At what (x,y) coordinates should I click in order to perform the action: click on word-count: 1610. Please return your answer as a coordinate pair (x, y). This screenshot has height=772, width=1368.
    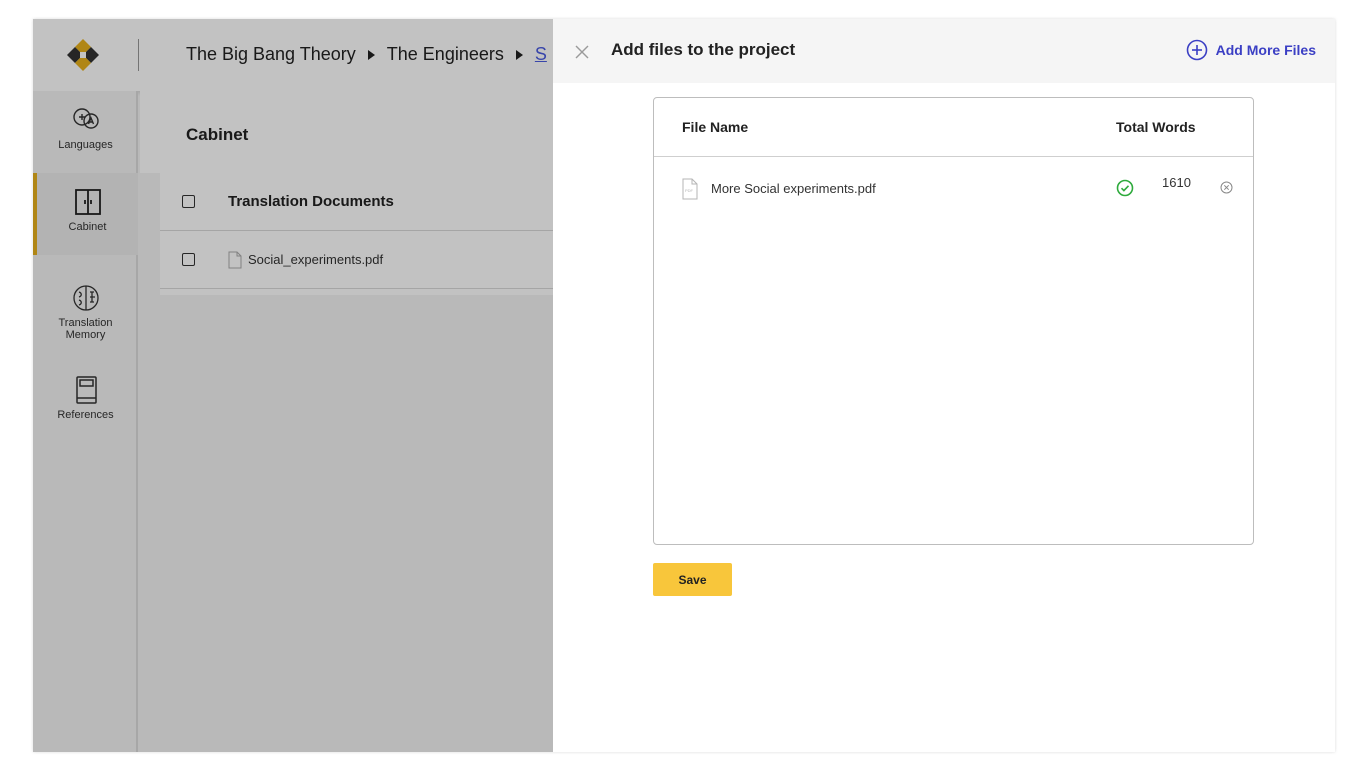
    Looking at the image, I should click on (1176, 182).